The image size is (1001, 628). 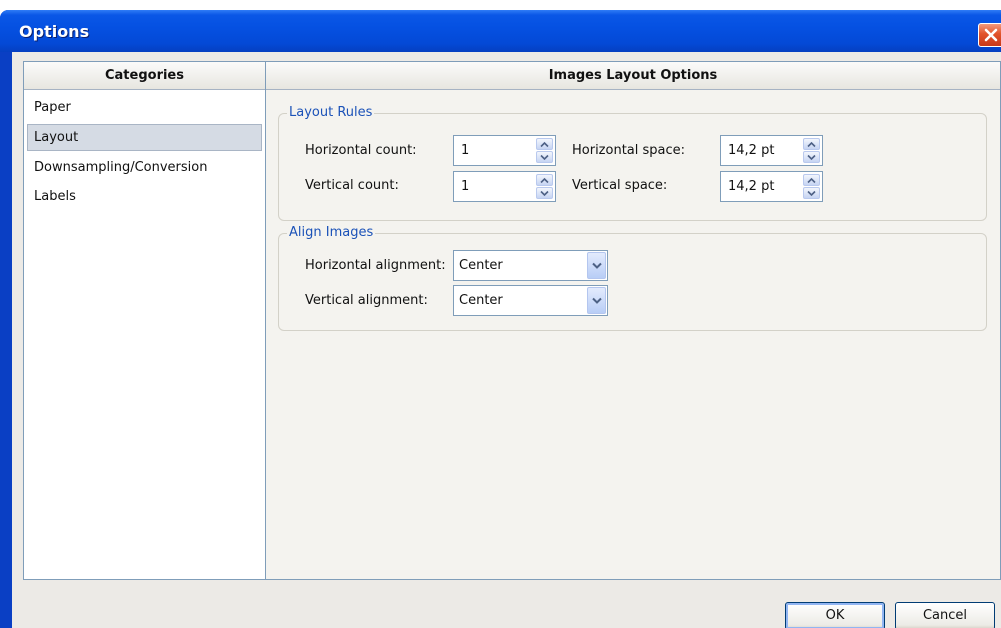 I want to click on vertical-count-value: 1, so click(x=465, y=186).